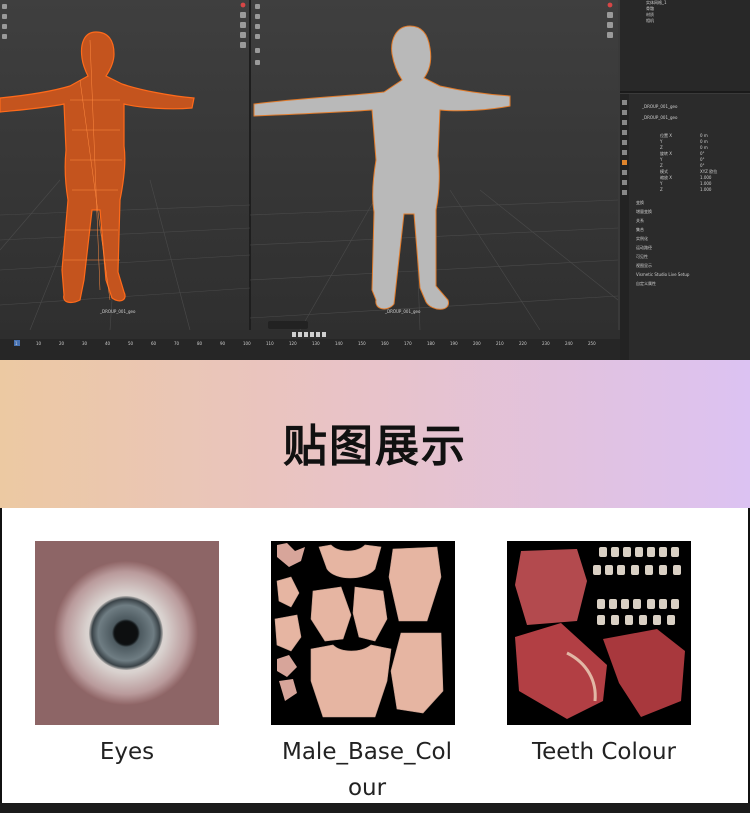 The image size is (750, 813). What do you see at coordinates (402, 311) in the screenshot?
I see `right-object-label: _DROUP_001_geo` at bounding box center [402, 311].